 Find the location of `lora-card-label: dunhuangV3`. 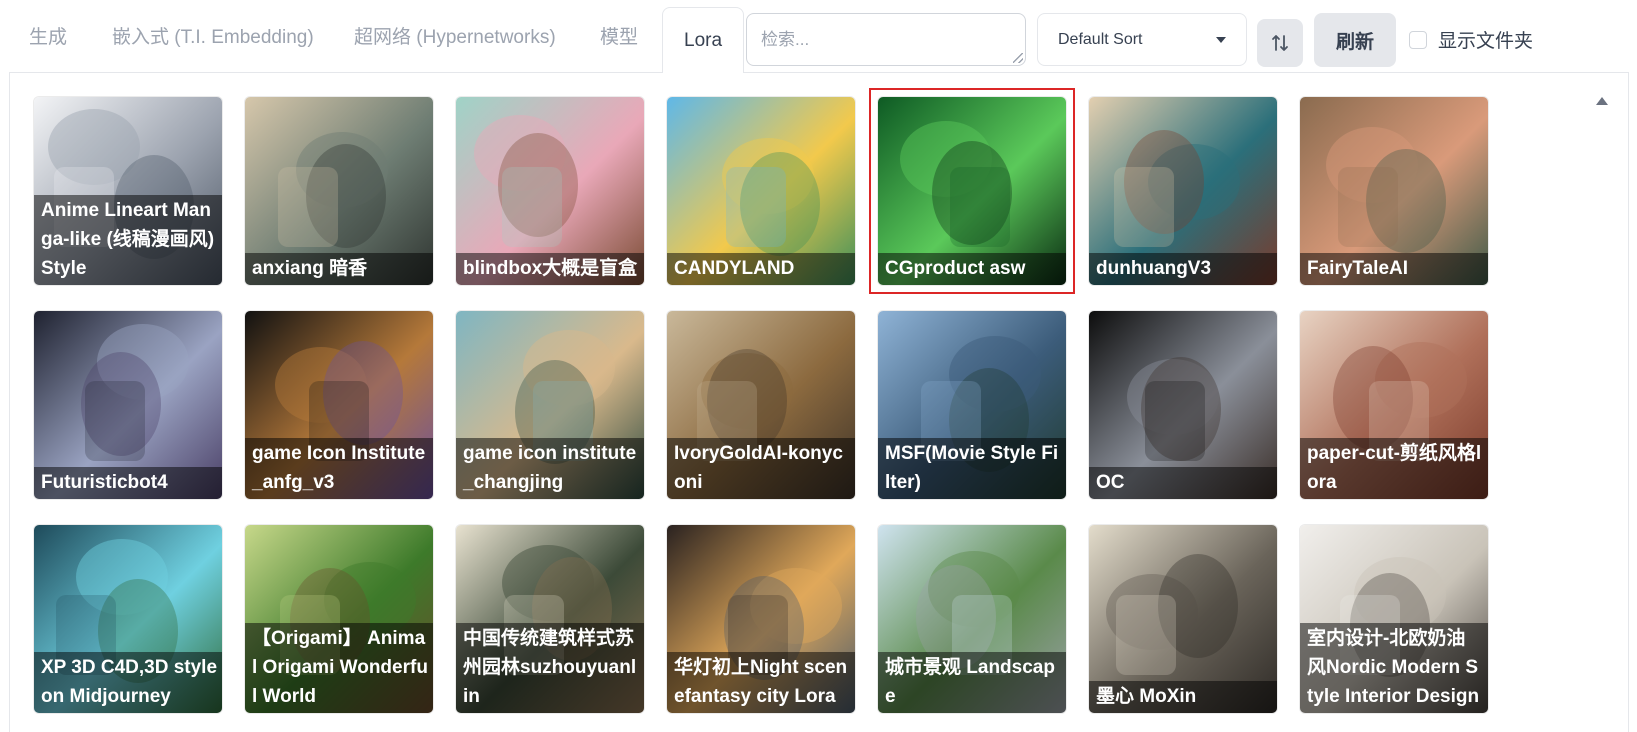

lora-card-label: dunhuangV3 is located at coordinates (1183, 269).